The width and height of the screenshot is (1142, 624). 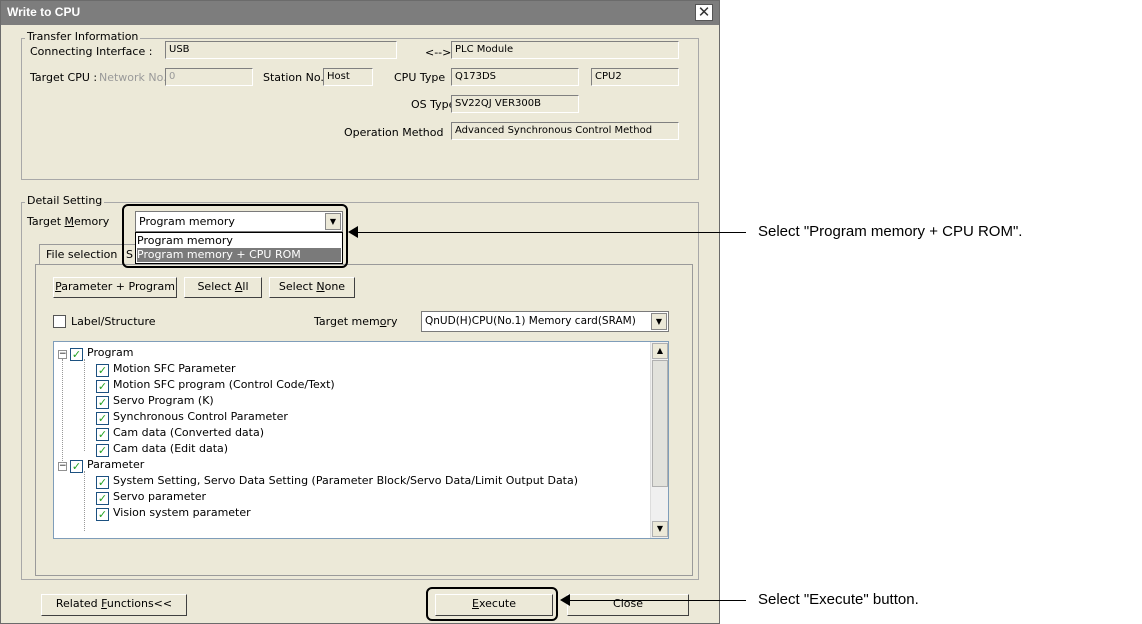 I want to click on parameter-program-button: Parameter + Program, so click(x=115, y=287).